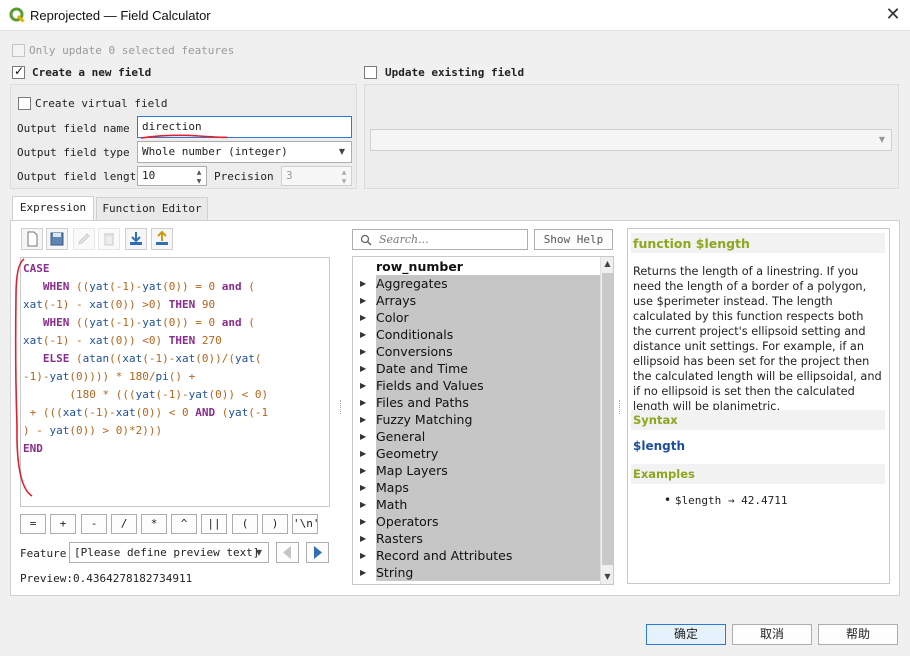 The image size is (910, 656). I want to click on update-field-checkbox, so click(370, 72).